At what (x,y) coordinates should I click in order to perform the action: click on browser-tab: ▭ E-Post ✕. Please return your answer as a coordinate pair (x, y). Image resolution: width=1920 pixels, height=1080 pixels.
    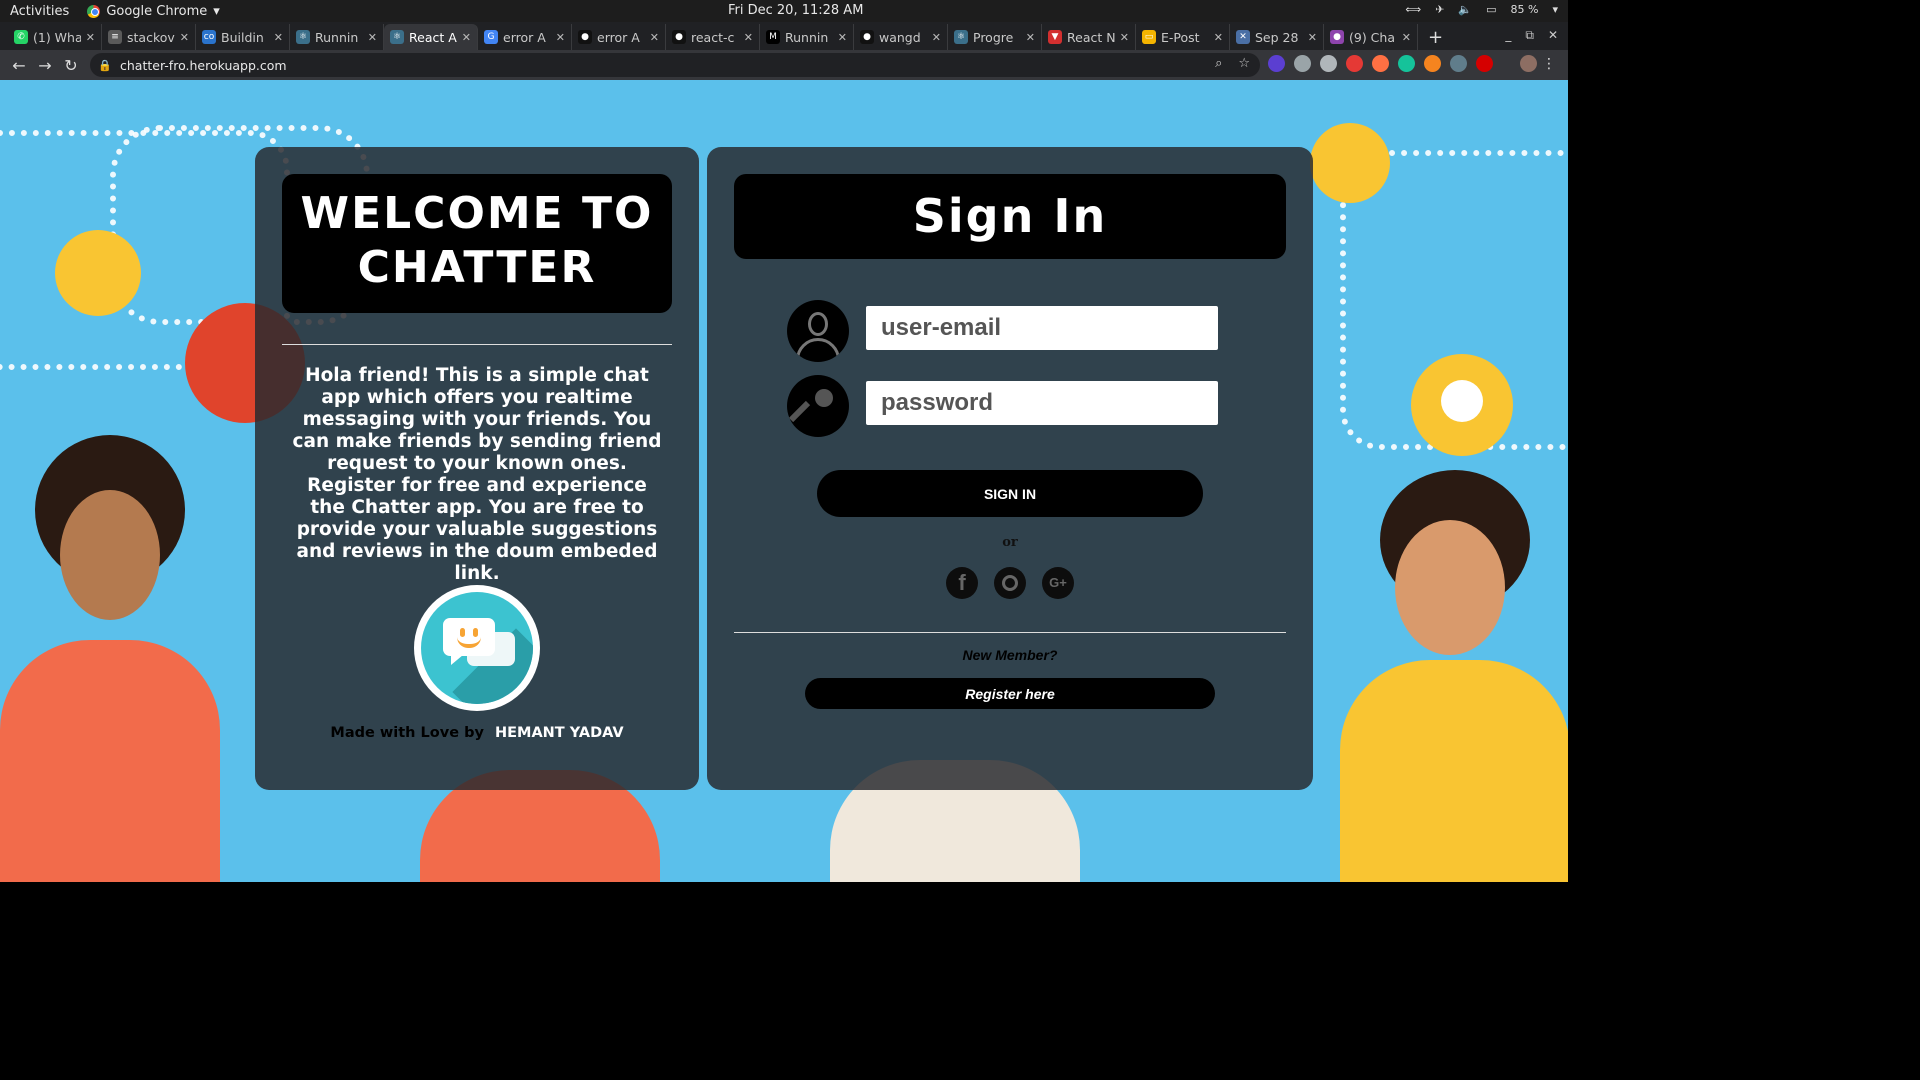
    Looking at the image, I should click on (1183, 37).